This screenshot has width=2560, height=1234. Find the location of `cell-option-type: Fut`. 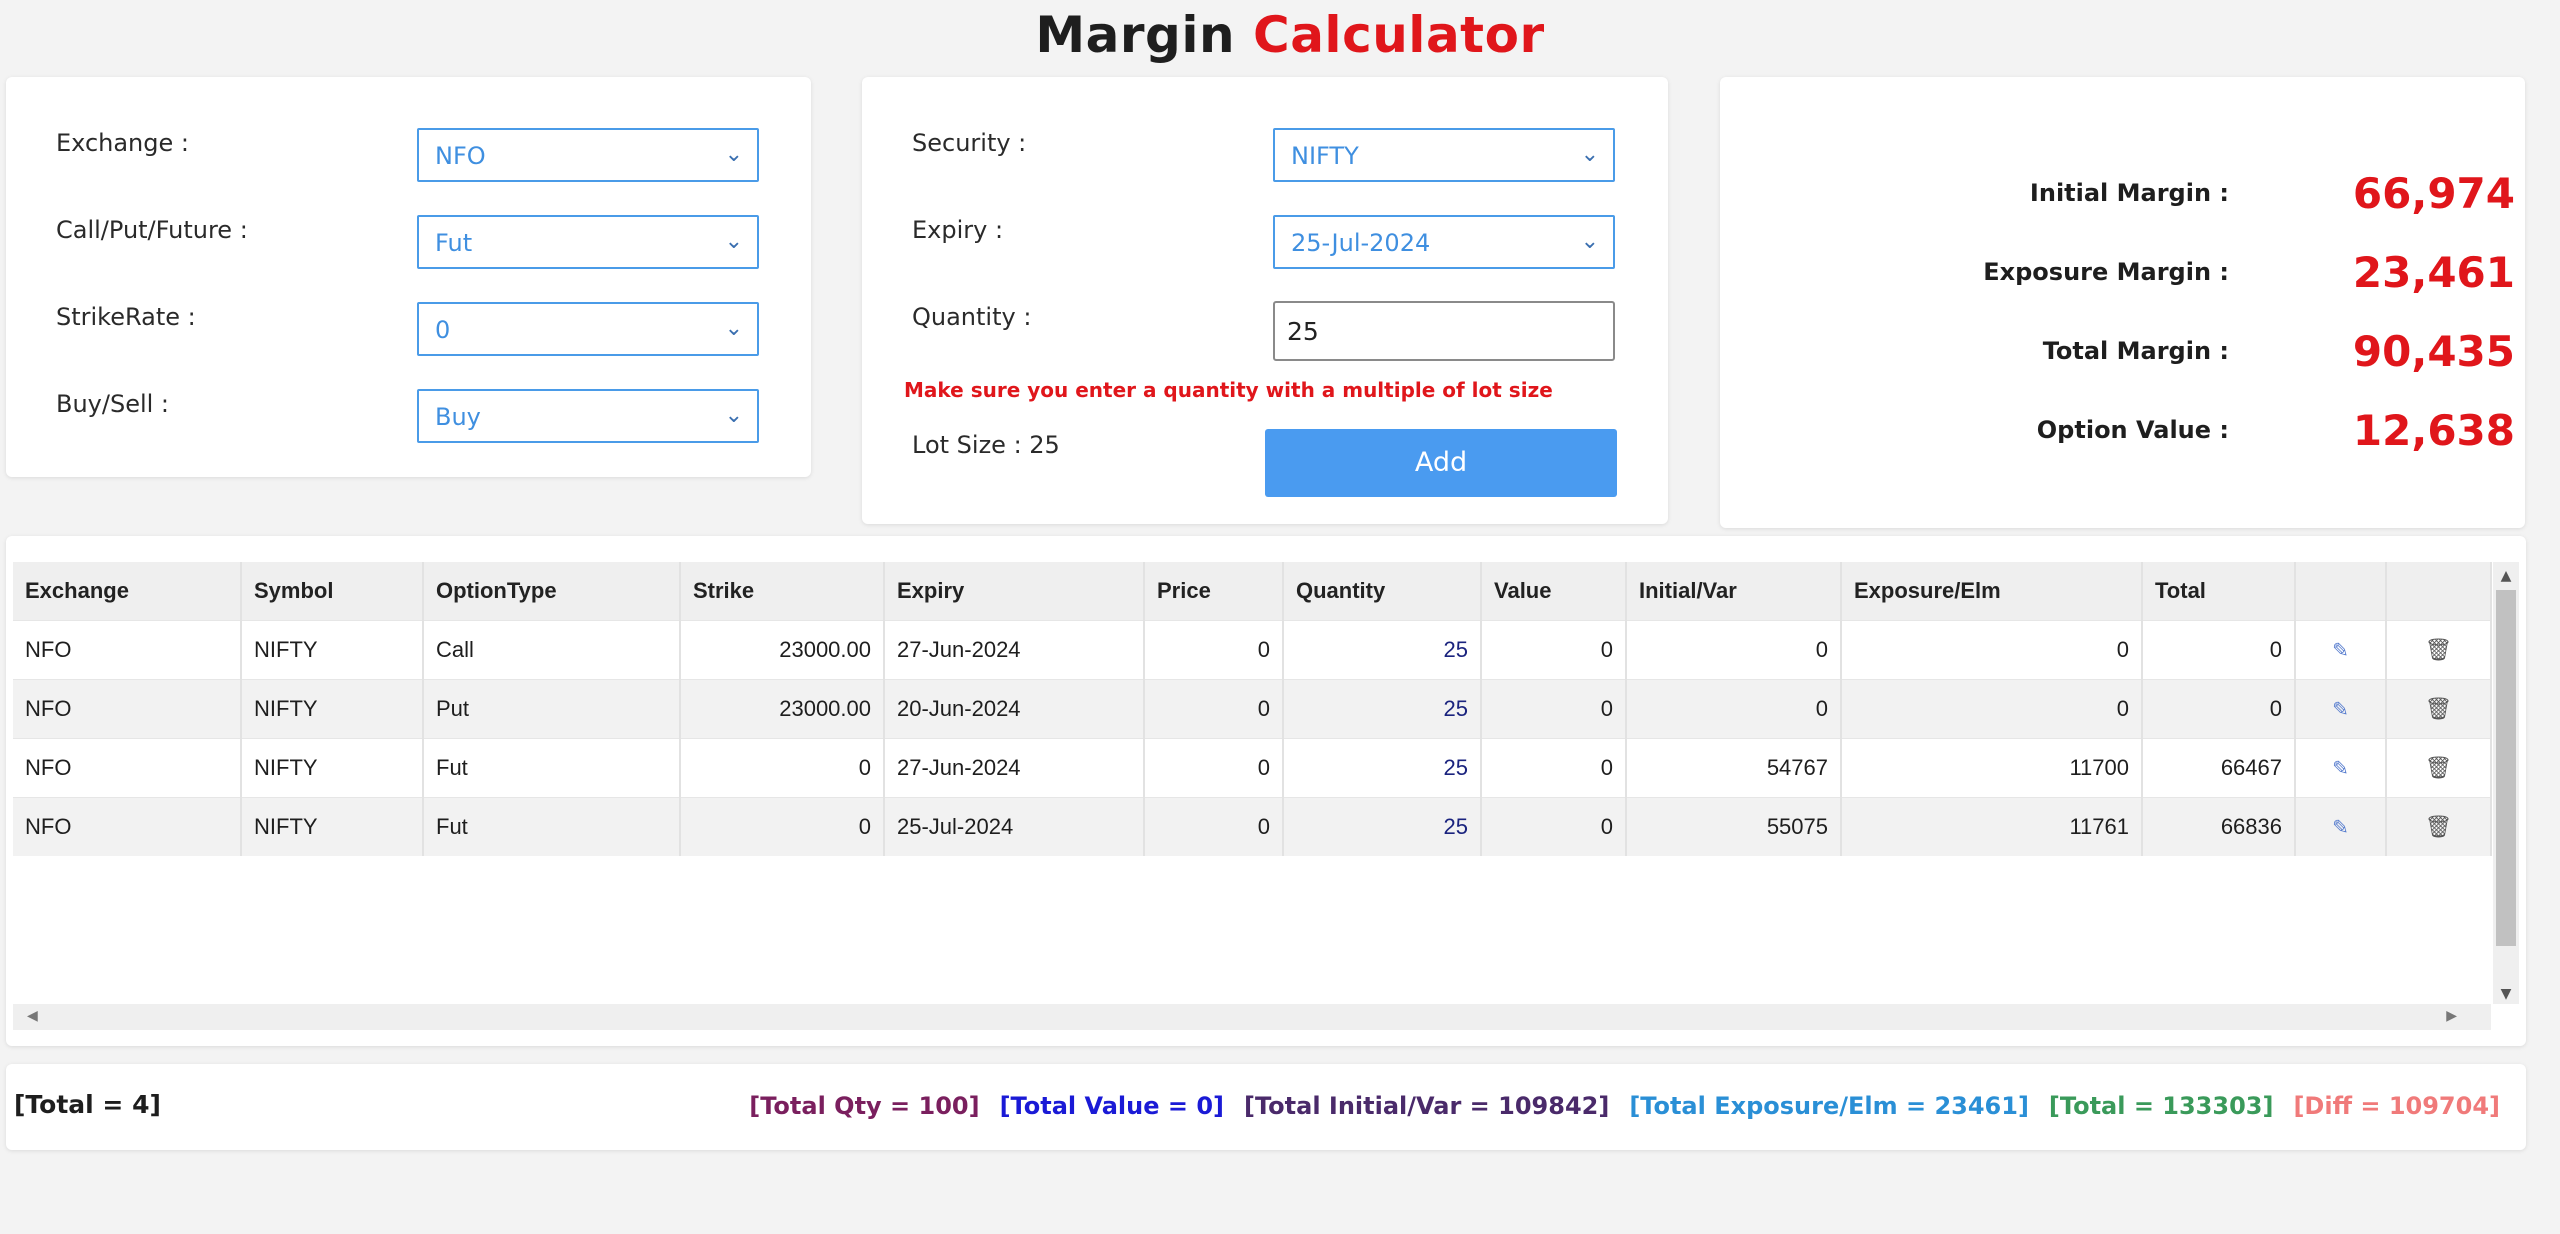

cell-option-type: Fut is located at coordinates (552, 767).